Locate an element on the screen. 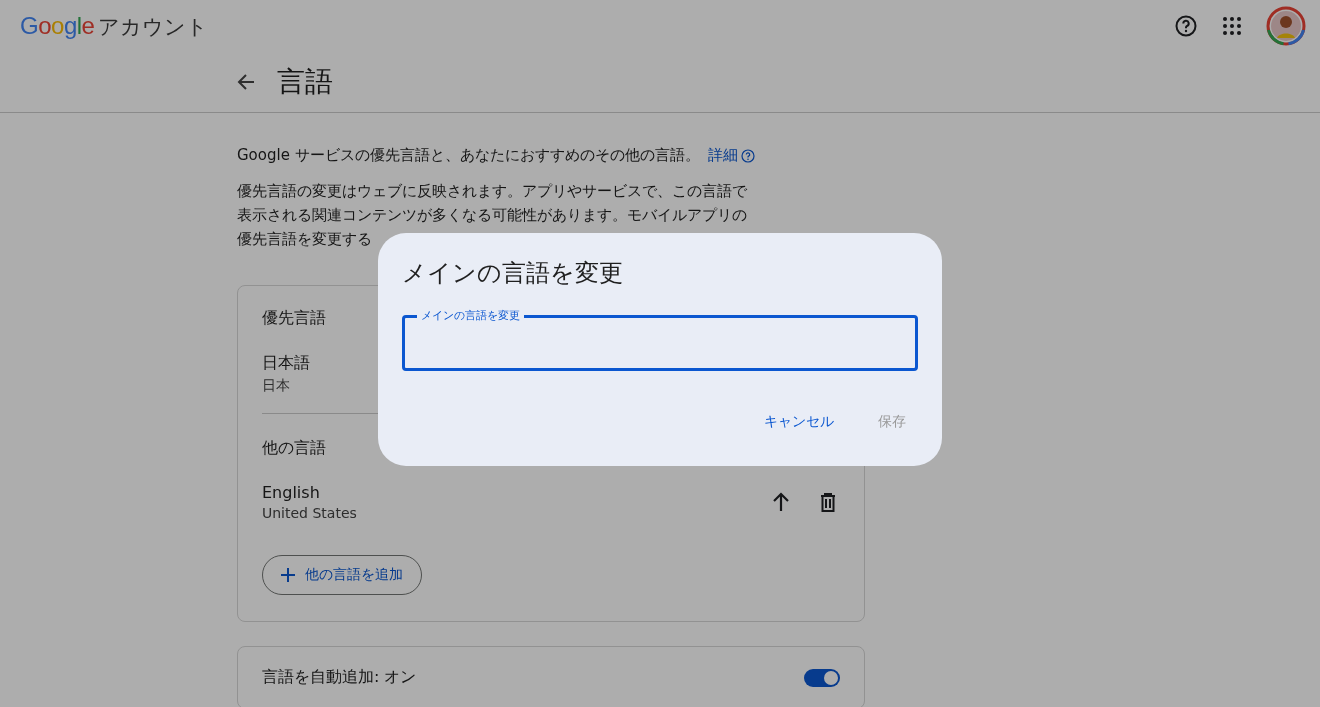 The height and width of the screenshot is (707, 1320). language-region: 日本 is located at coordinates (276, 386).